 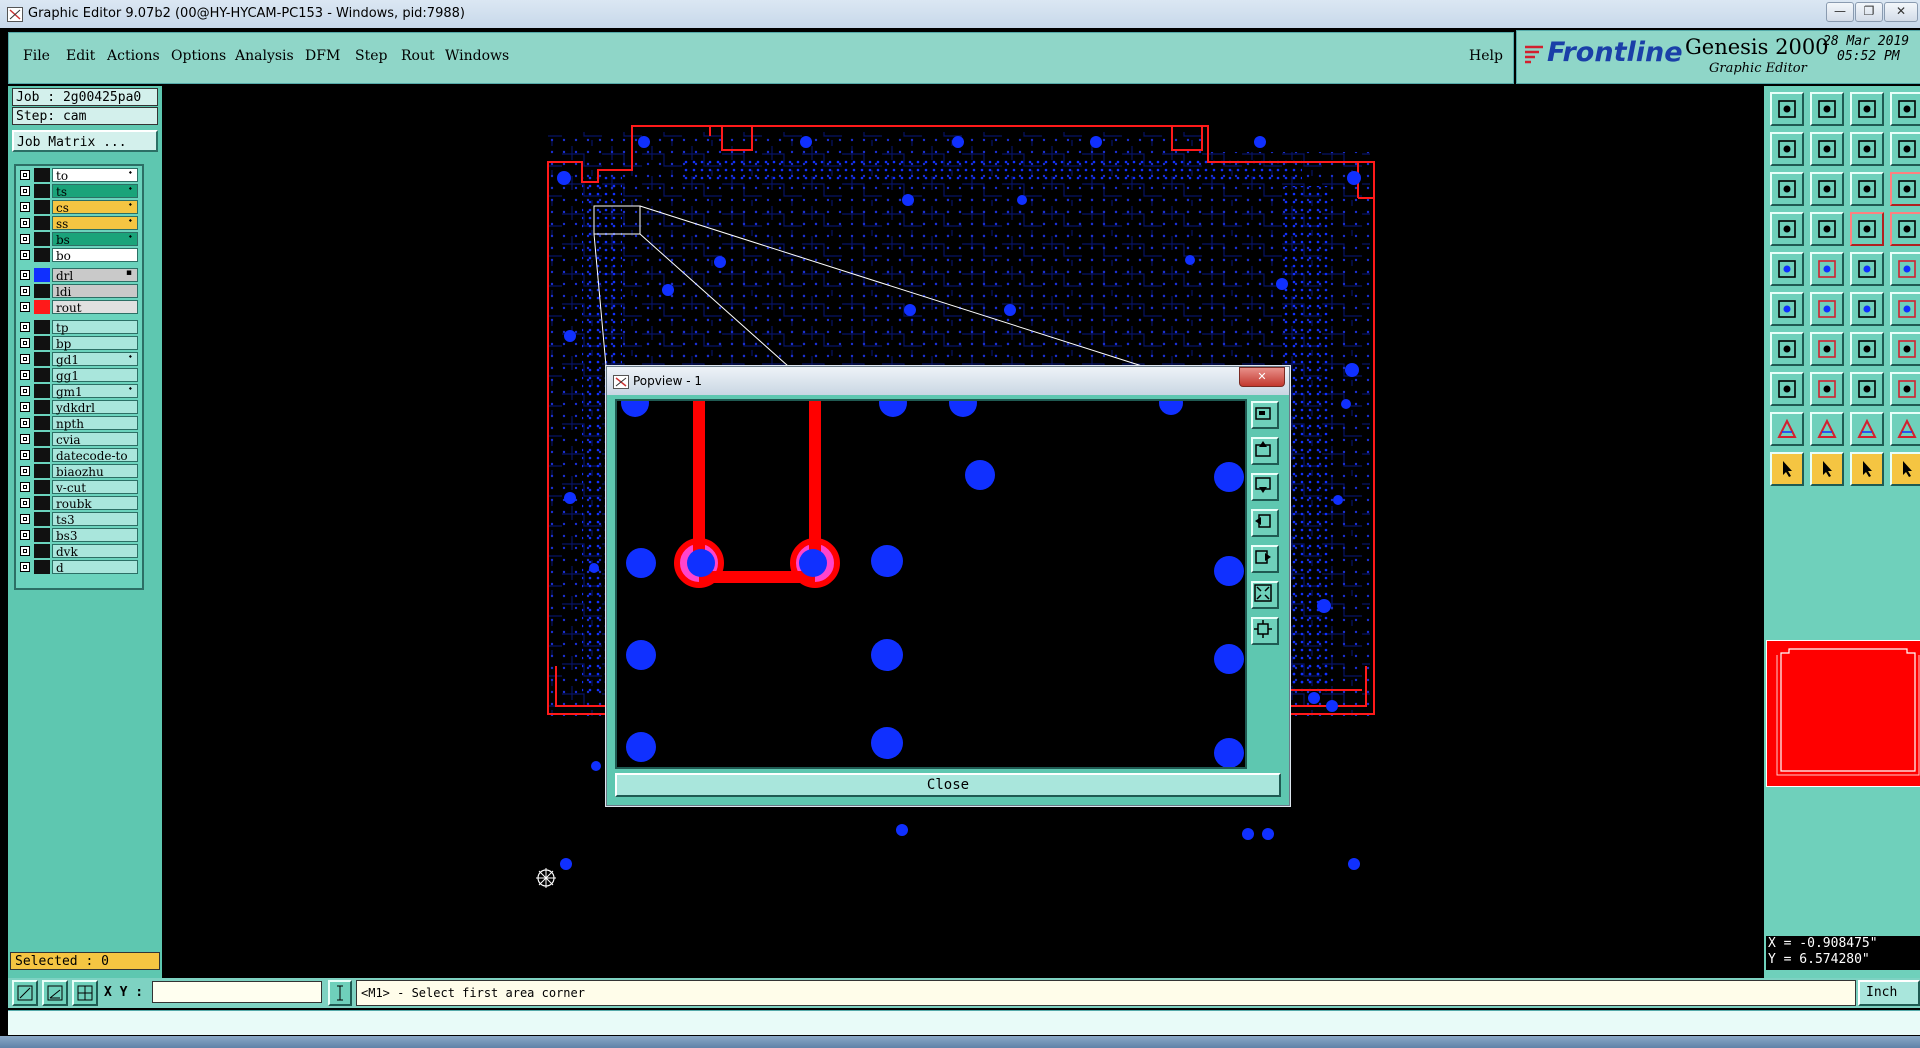 I want to click on layer-name: bp, so click(x=95, y=343).